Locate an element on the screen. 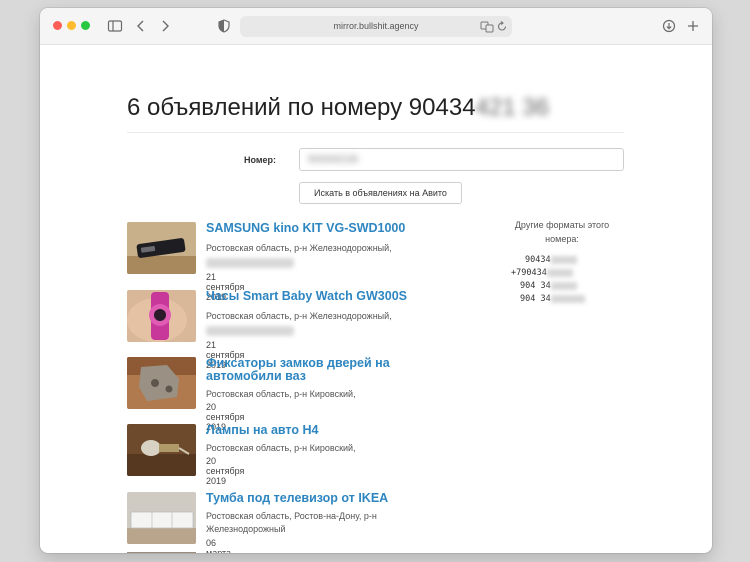 This screenshot has width=750, height=562. listing-title: Часы Smart Baby Watch GW300S is located at coordinates (311, 296).